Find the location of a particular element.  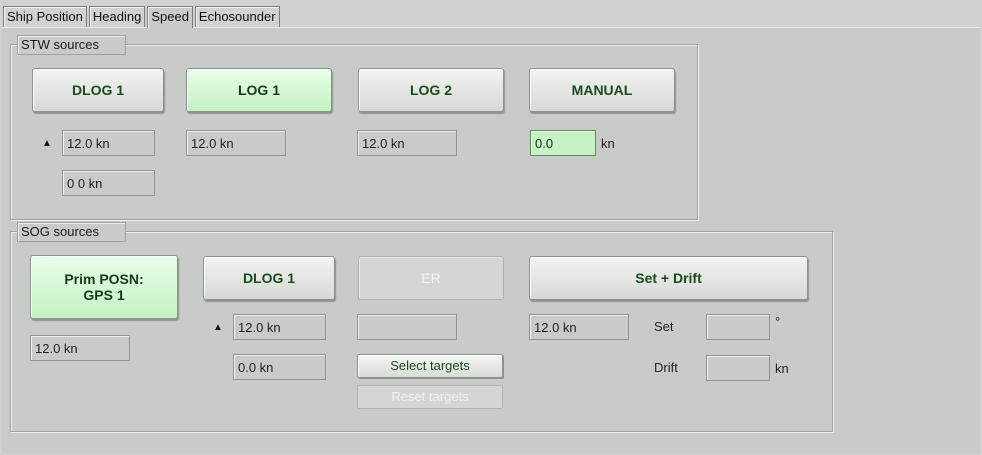

stw-log2-button: LOG 2 is located at coordinates (431, 90).